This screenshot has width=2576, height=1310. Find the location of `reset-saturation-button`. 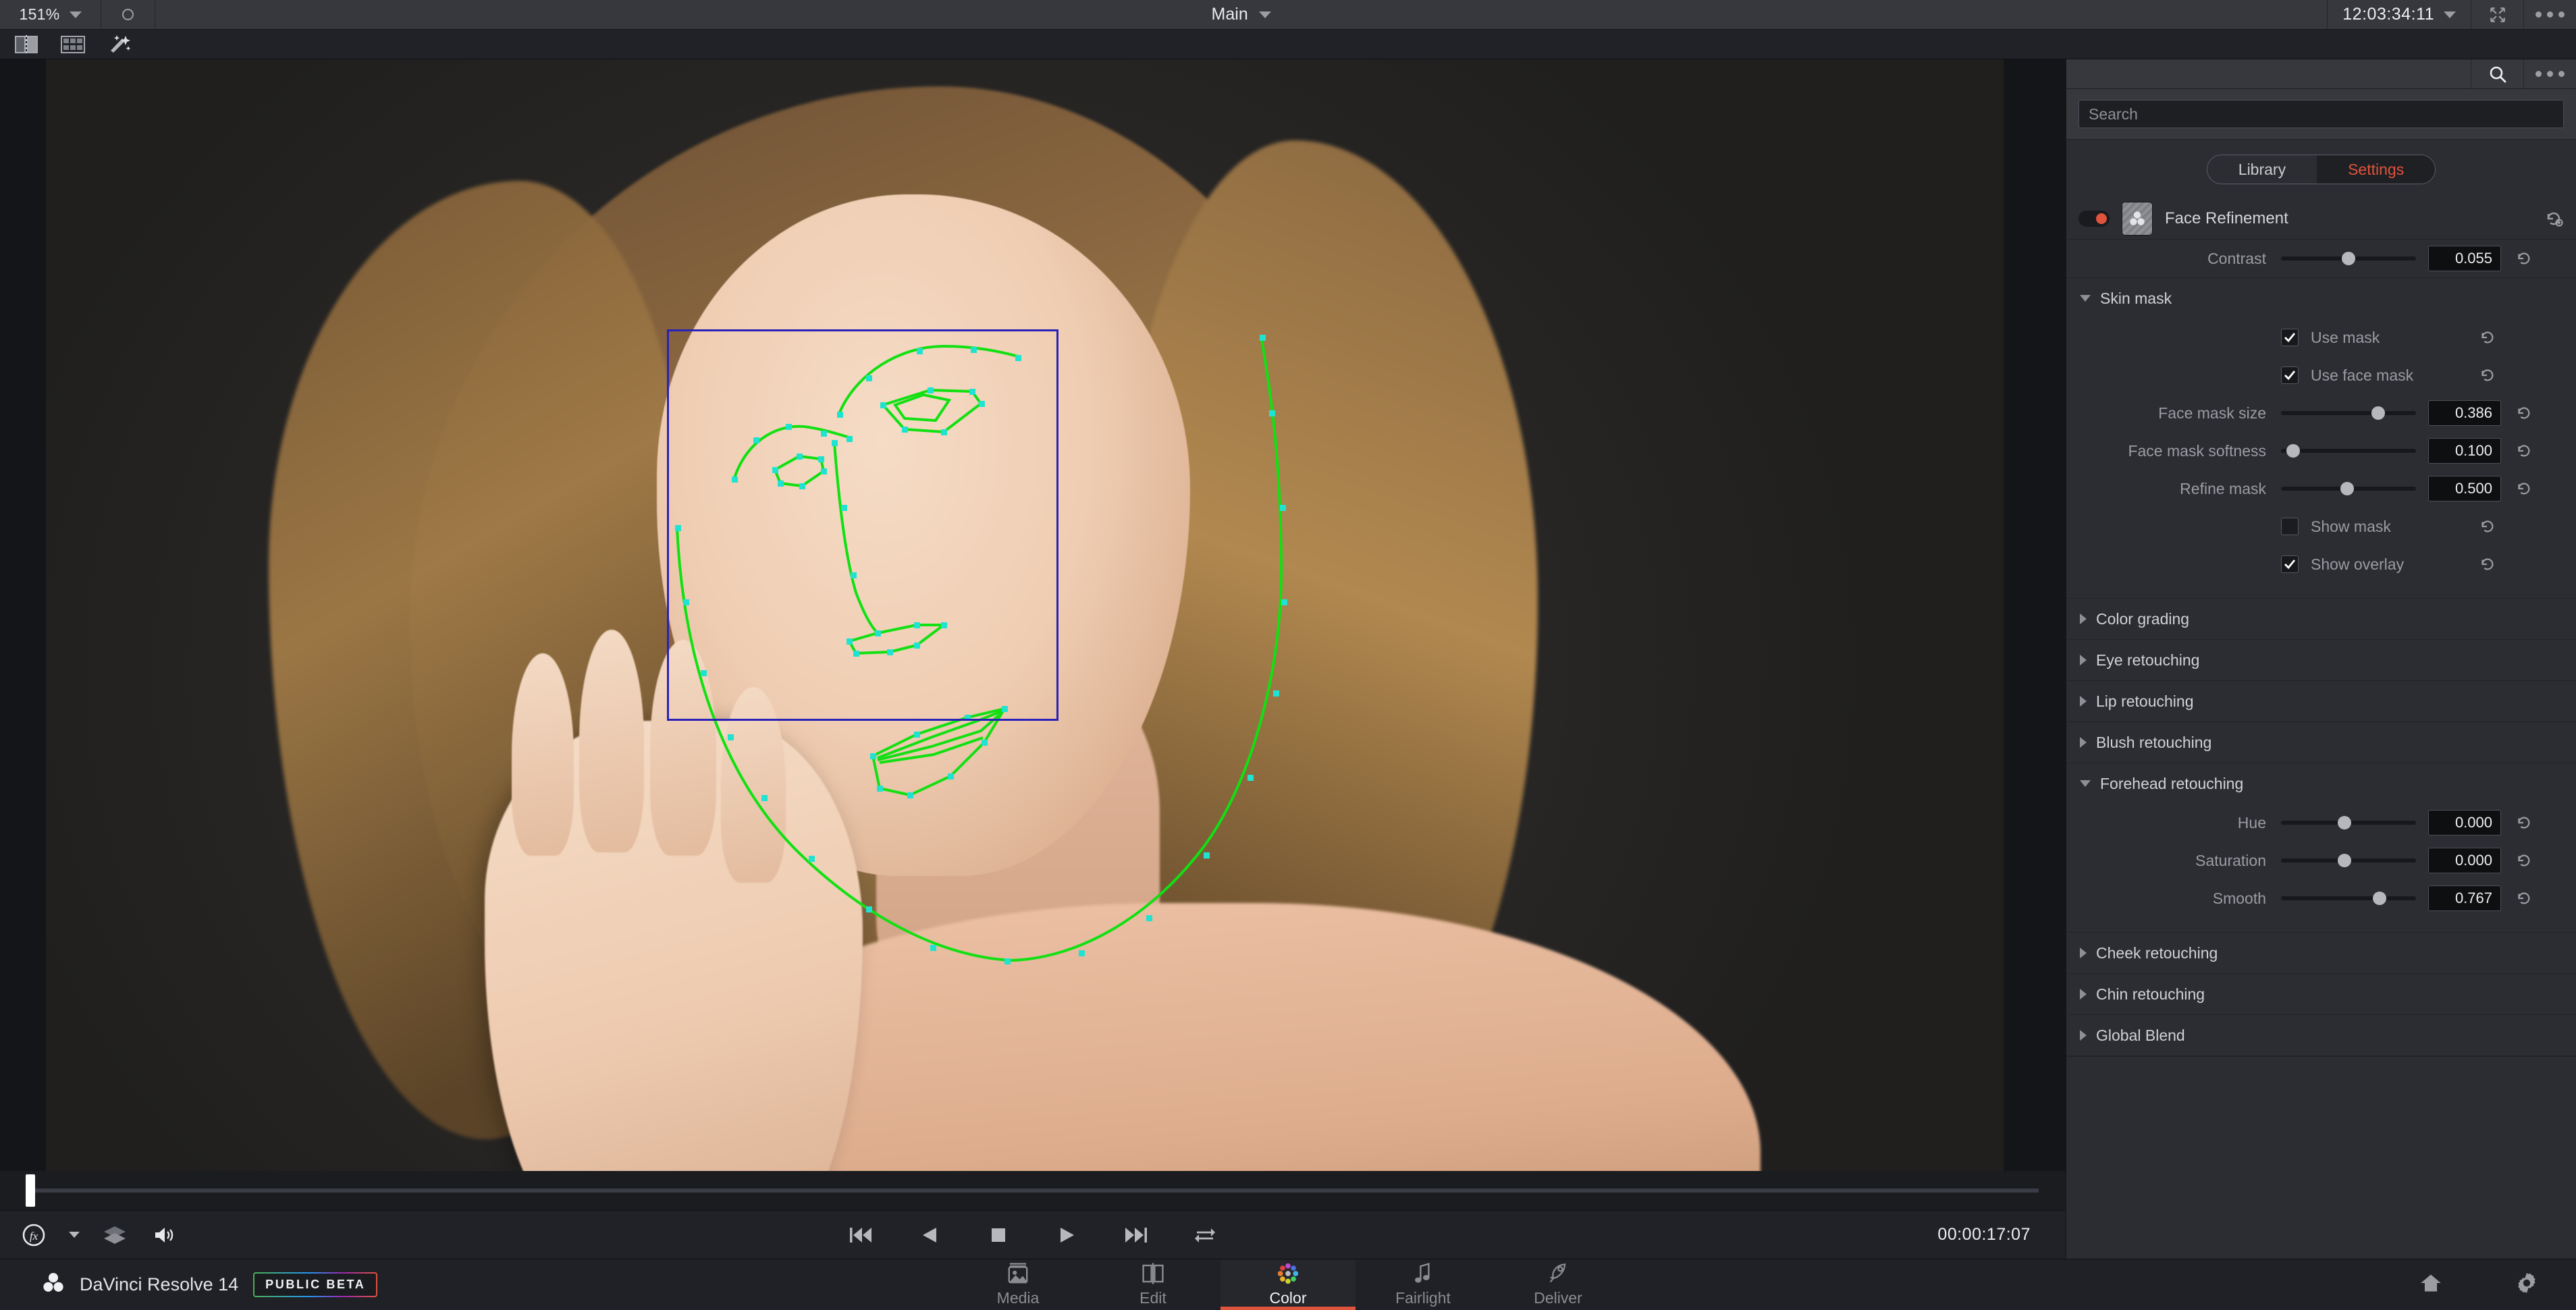

reset-saturation-button is located at coordinates (2523, 861).